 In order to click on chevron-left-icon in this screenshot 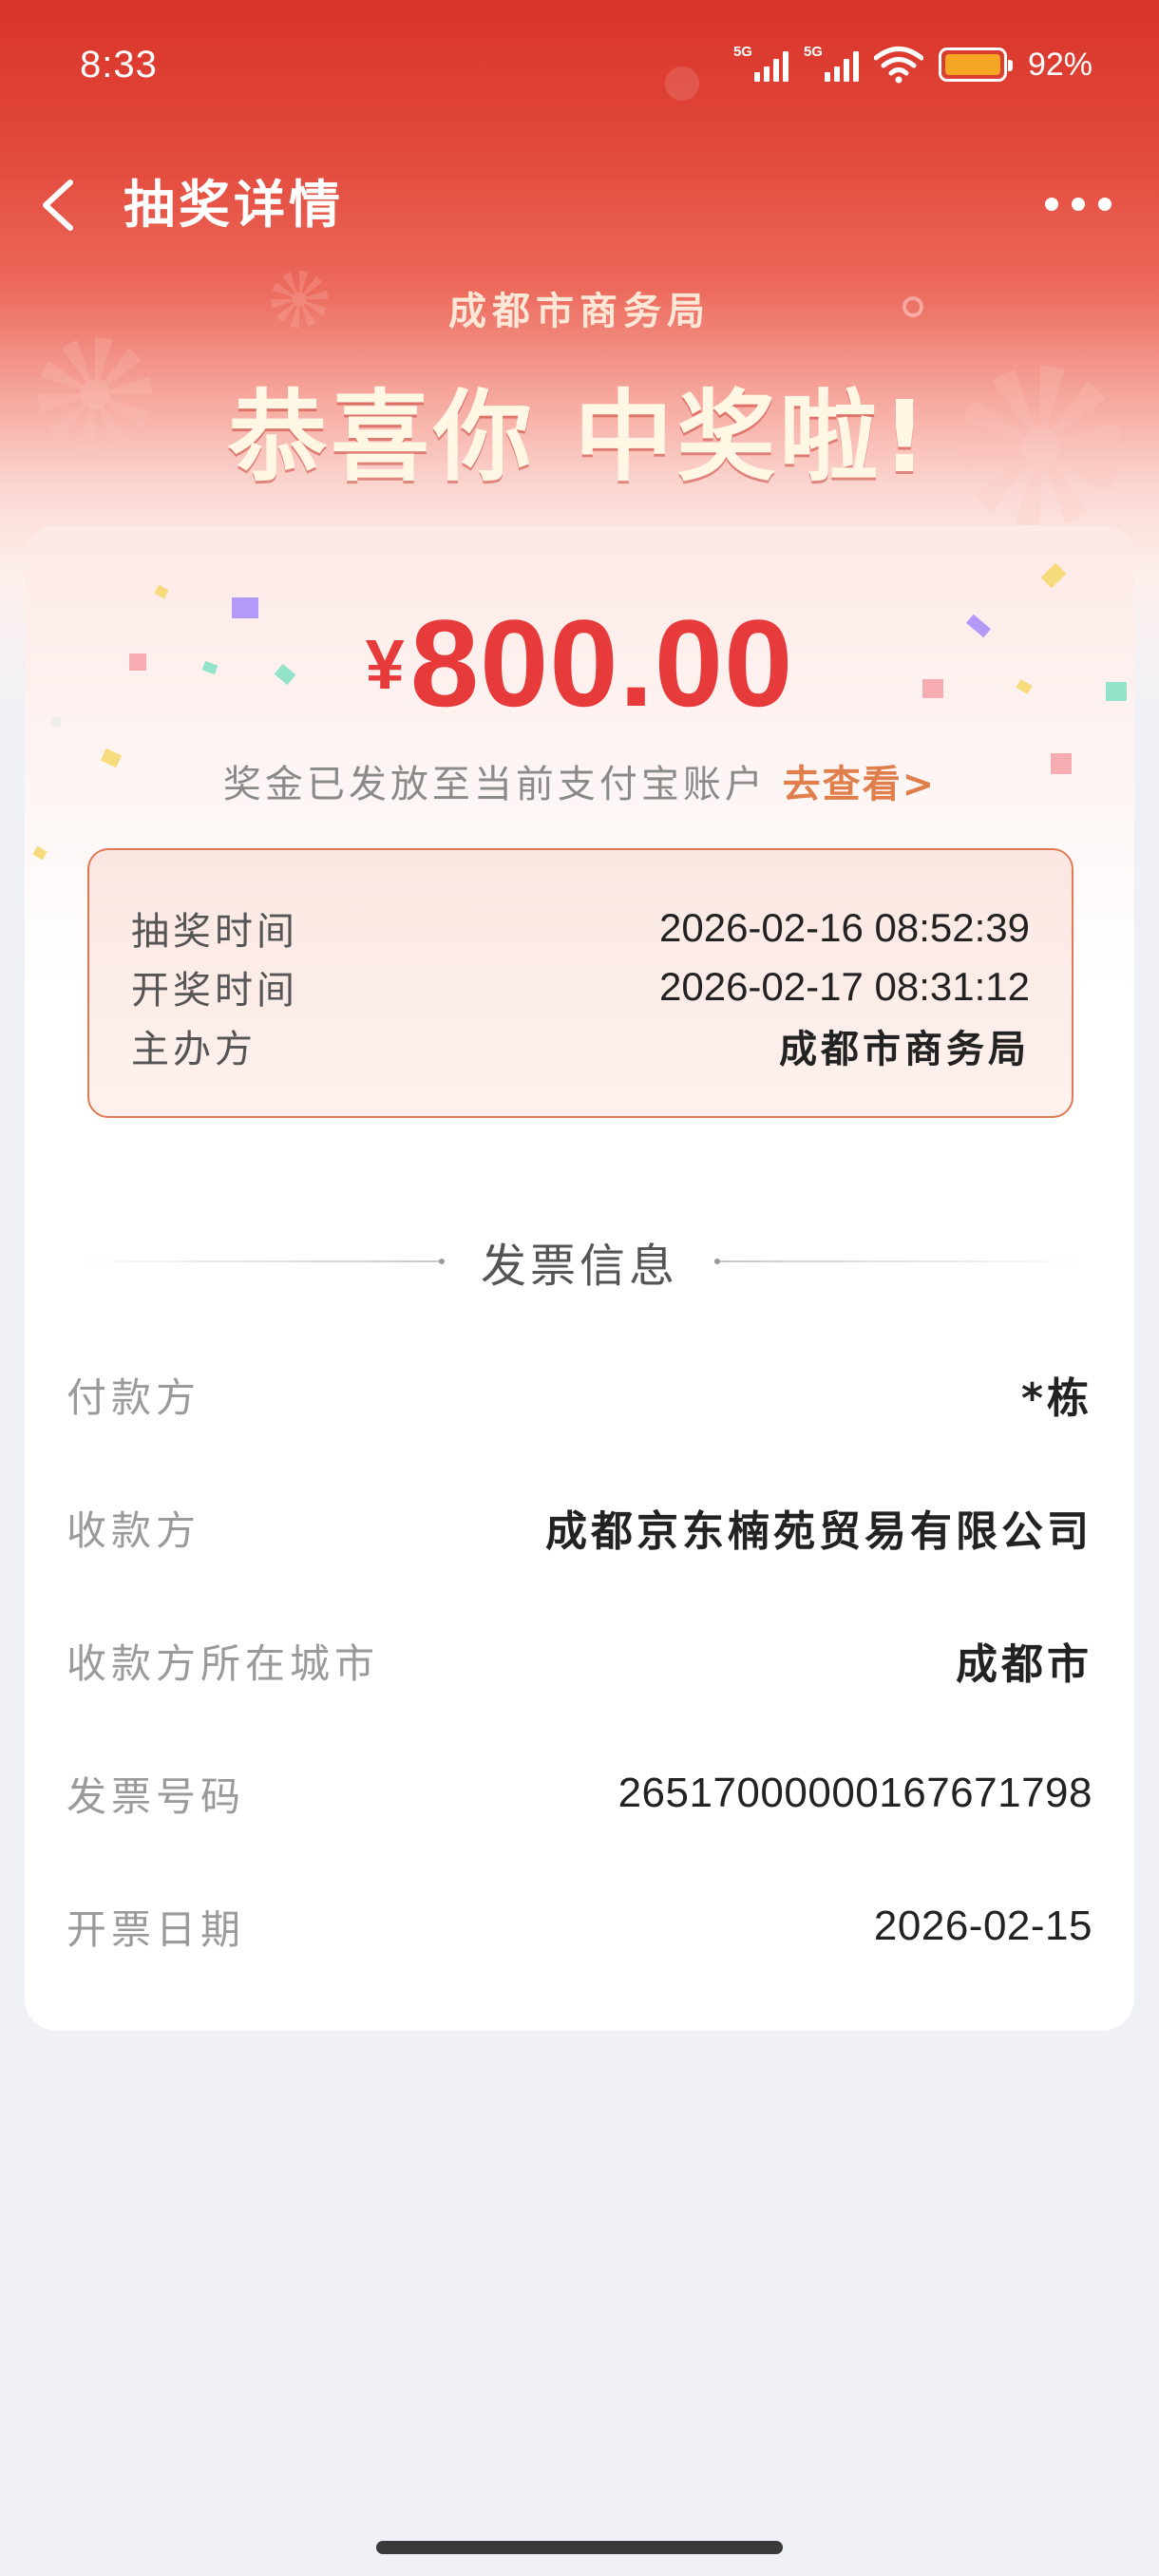, I will do `click(58, 205)`.